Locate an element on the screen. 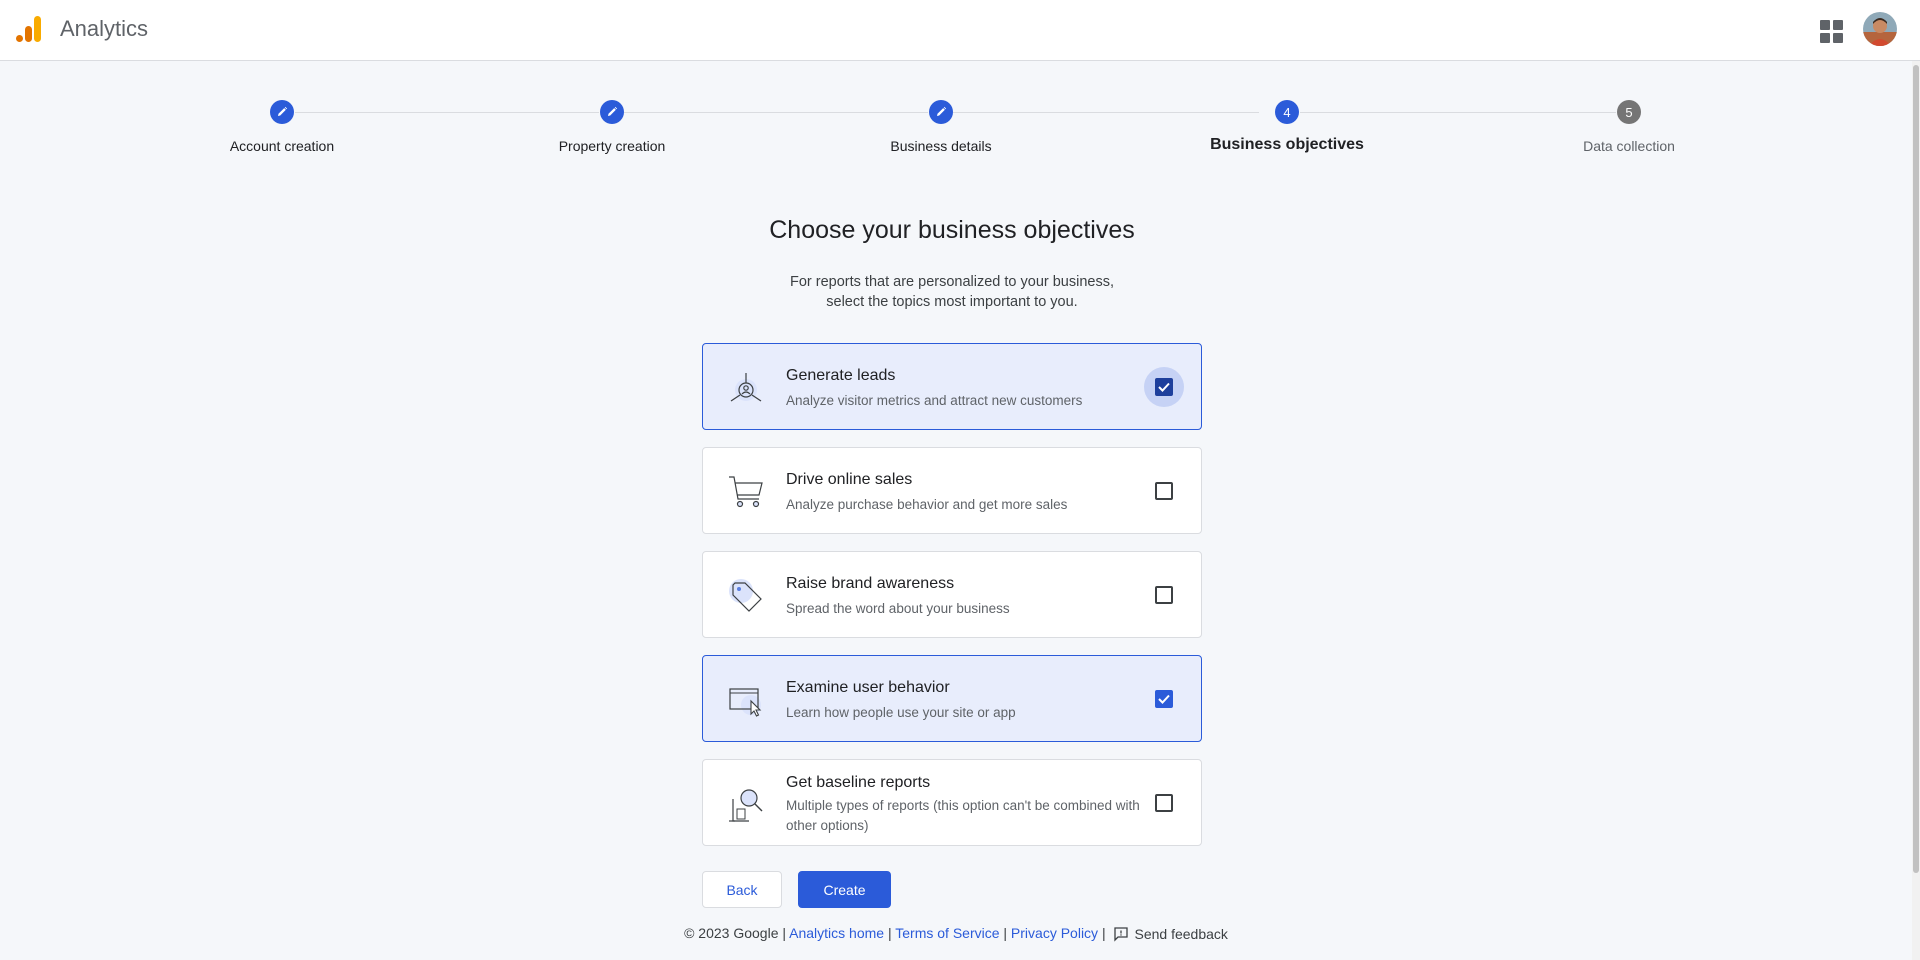  step-label: Account creation is located at coordinates (282, 146).